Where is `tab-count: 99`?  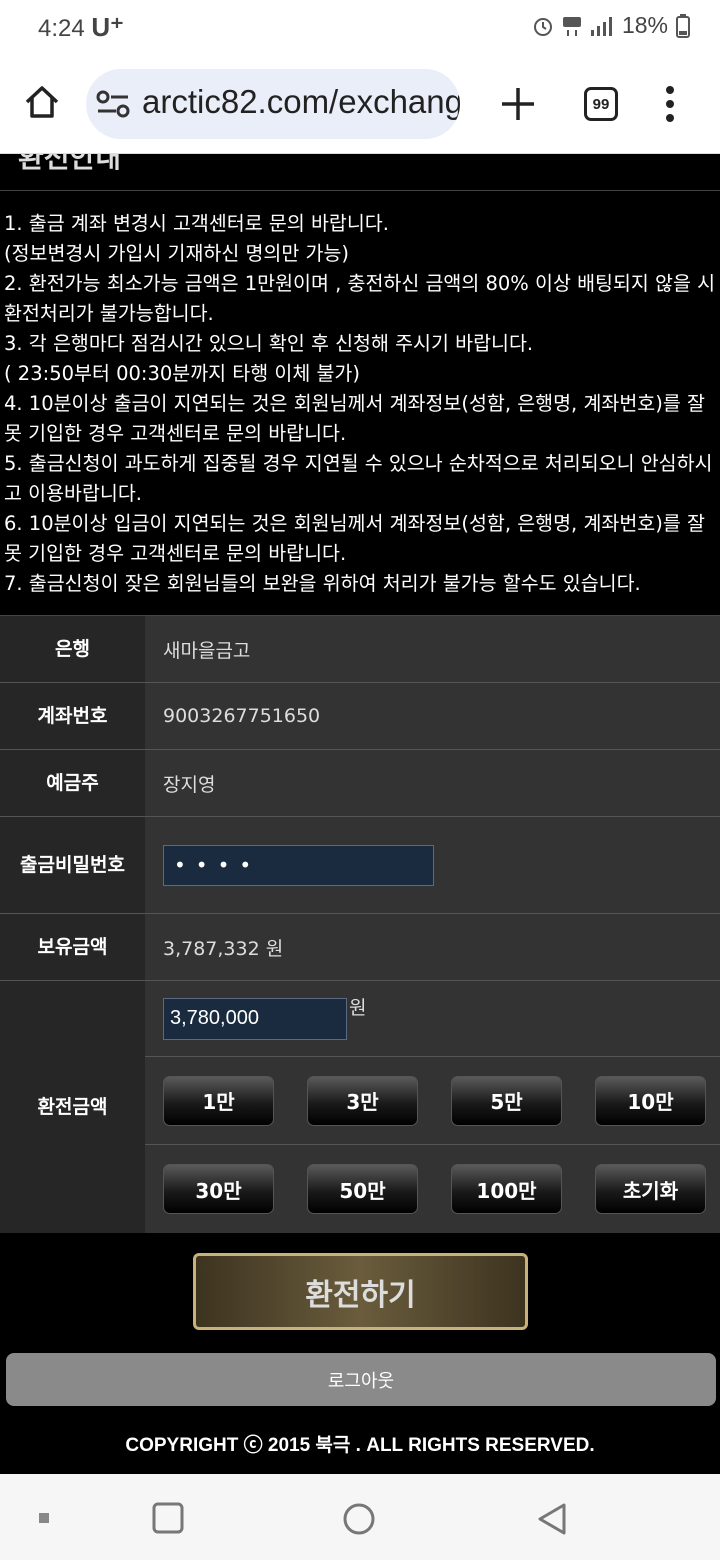
tab-count: 99 is located at coordinates (601, 104).